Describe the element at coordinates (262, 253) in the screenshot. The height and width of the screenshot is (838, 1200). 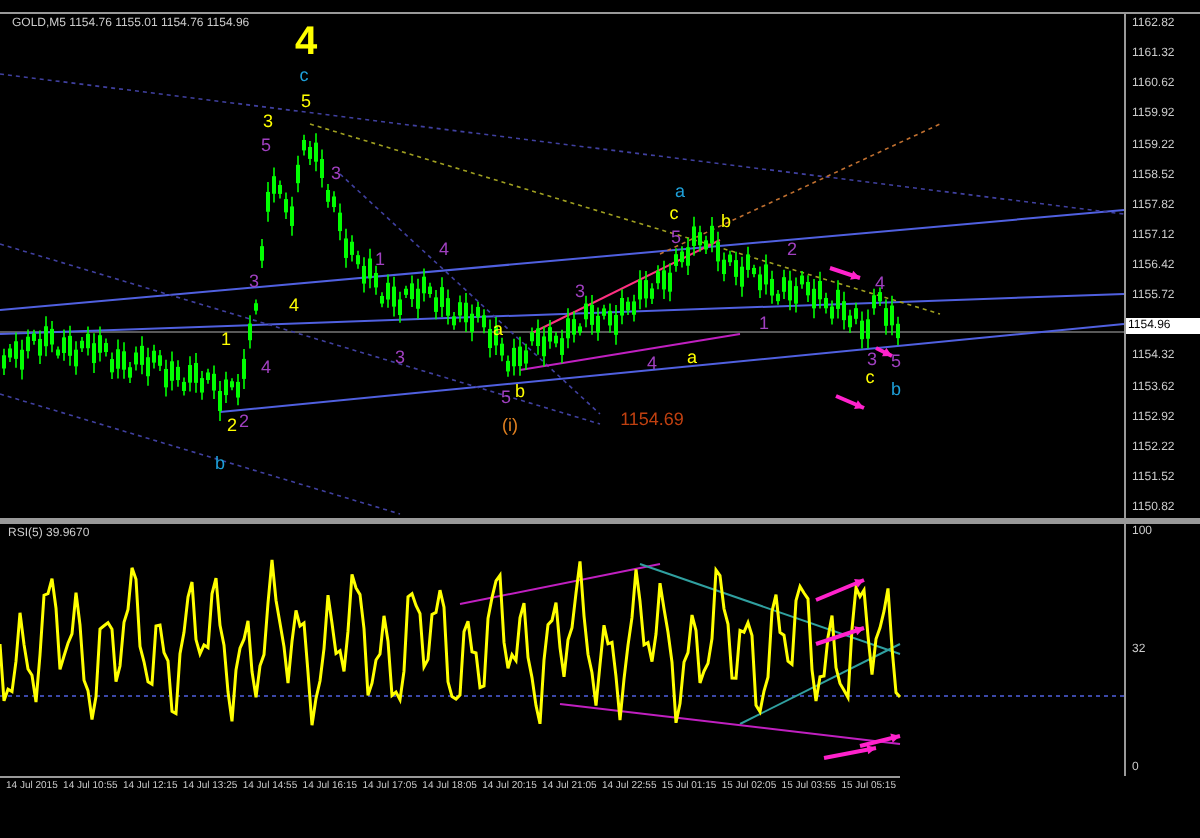
I see `candlestick` at that location.